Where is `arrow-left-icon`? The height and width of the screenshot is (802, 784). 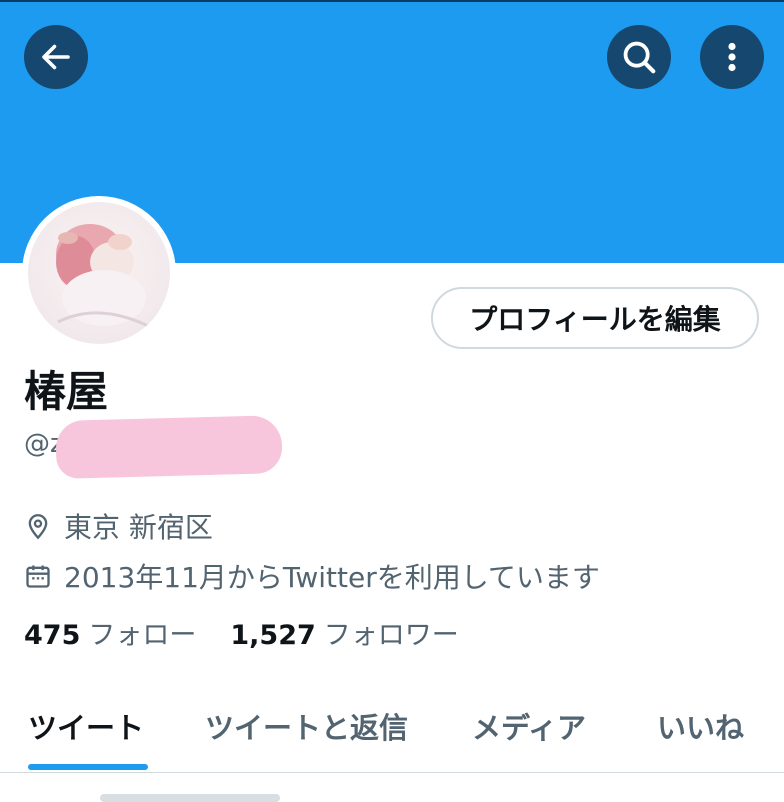
arrow-left-icon is located at coordinates (56, 57).